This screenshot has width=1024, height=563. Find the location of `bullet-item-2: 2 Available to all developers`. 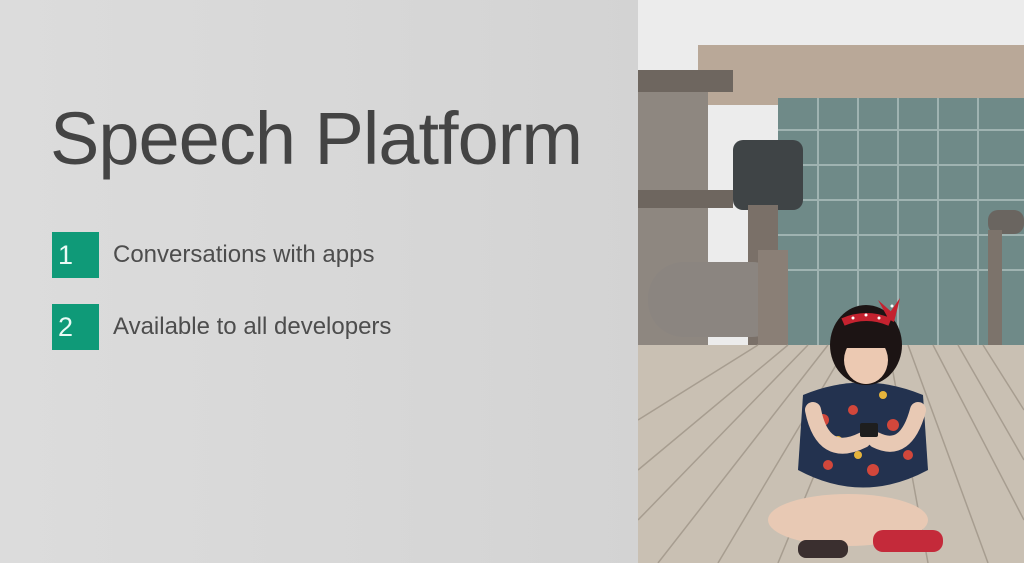

bullet-item-2: 2 Available to all developers is located at coordinates (221, 327).